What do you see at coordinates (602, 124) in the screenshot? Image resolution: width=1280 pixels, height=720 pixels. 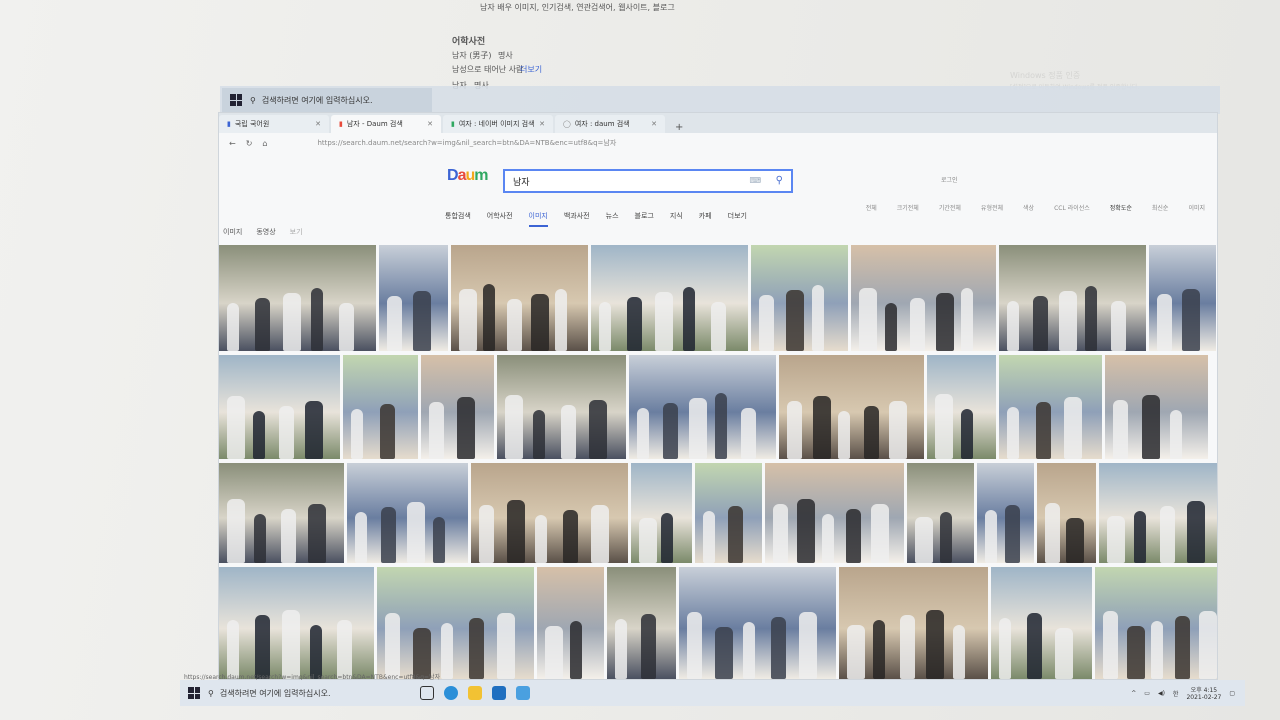 I see `tab-label: 여자 : daum 검색` at bounding box center [602, 124].